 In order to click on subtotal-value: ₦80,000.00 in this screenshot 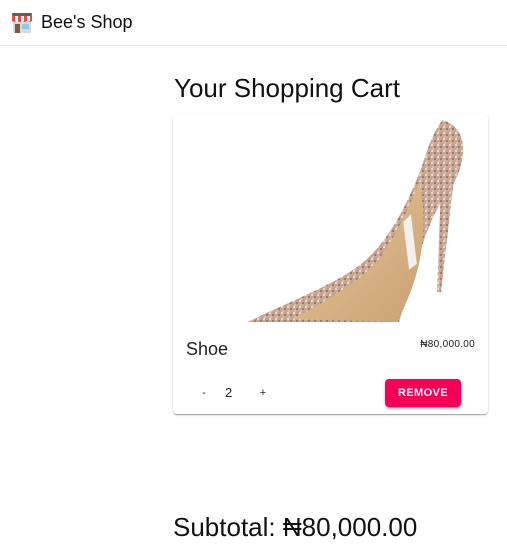, I will do `click(350, 527)`.